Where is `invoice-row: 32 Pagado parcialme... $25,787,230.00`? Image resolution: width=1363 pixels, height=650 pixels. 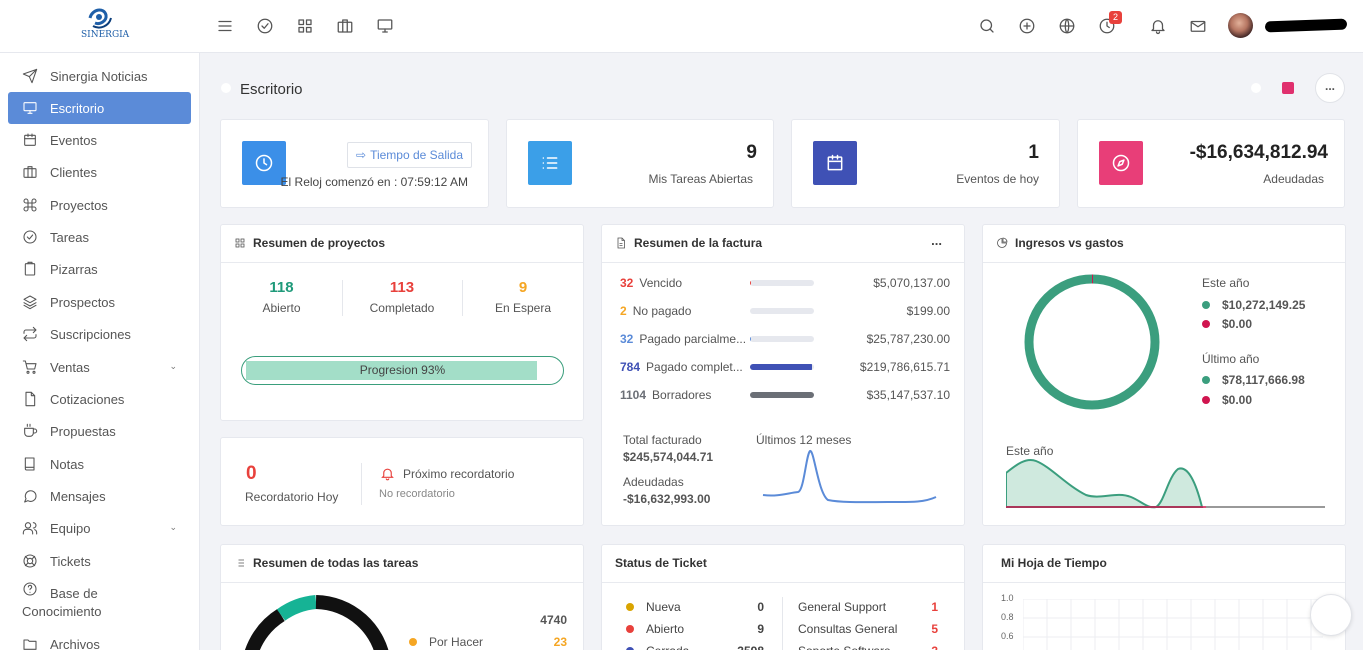
invoice-row: 32 Pagado parcialme... $25,787,230.00 is located at coordinates (785, 340).